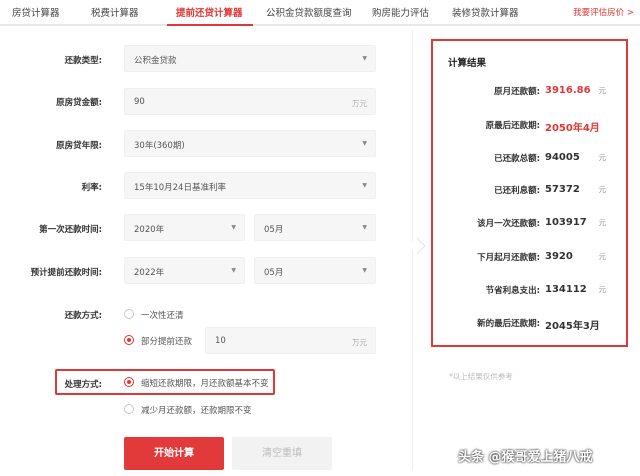  Describe the element at coordinates (290, 340) in the screenshot. I see `partial-amount-input: 10 万元` at that location.